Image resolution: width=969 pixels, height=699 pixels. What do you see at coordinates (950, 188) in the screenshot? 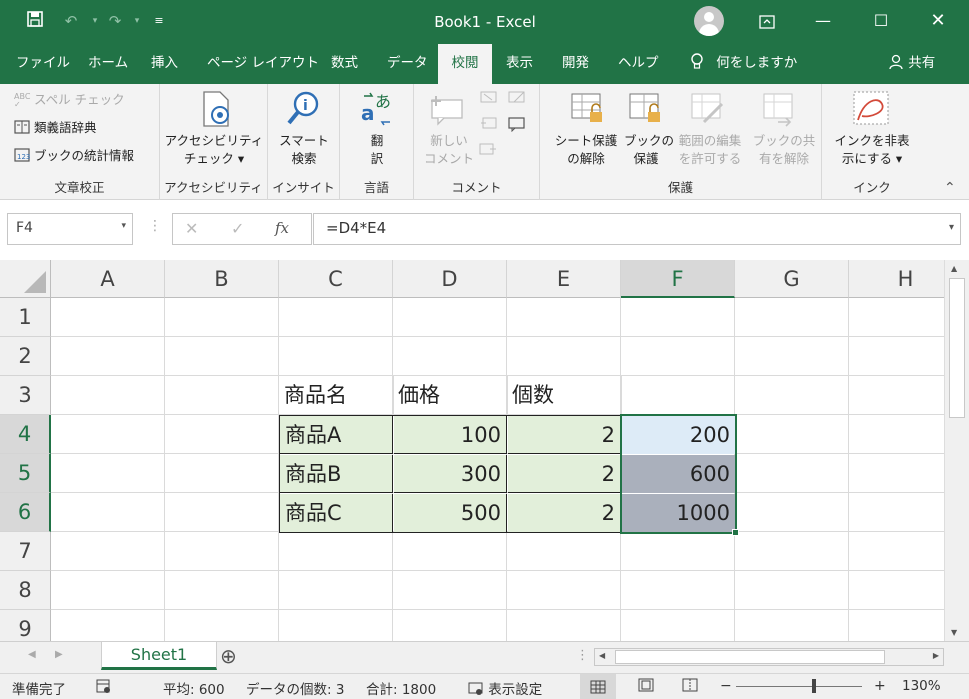
I see `collapse-ribbon-icon: ⌃` at bounding box center [950, 188].